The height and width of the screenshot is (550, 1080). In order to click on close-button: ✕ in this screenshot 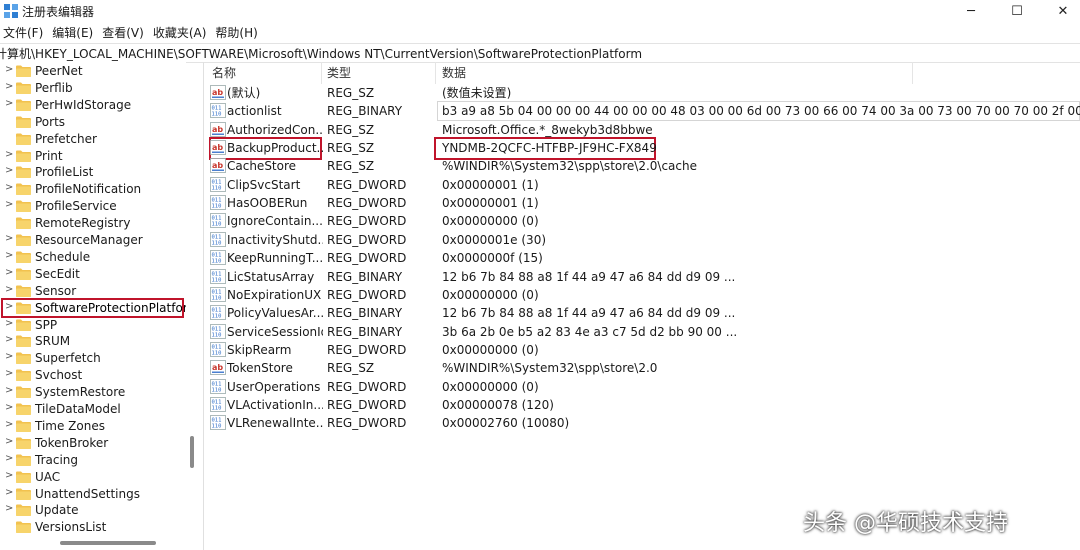, I will do `click(1060, 11)`.